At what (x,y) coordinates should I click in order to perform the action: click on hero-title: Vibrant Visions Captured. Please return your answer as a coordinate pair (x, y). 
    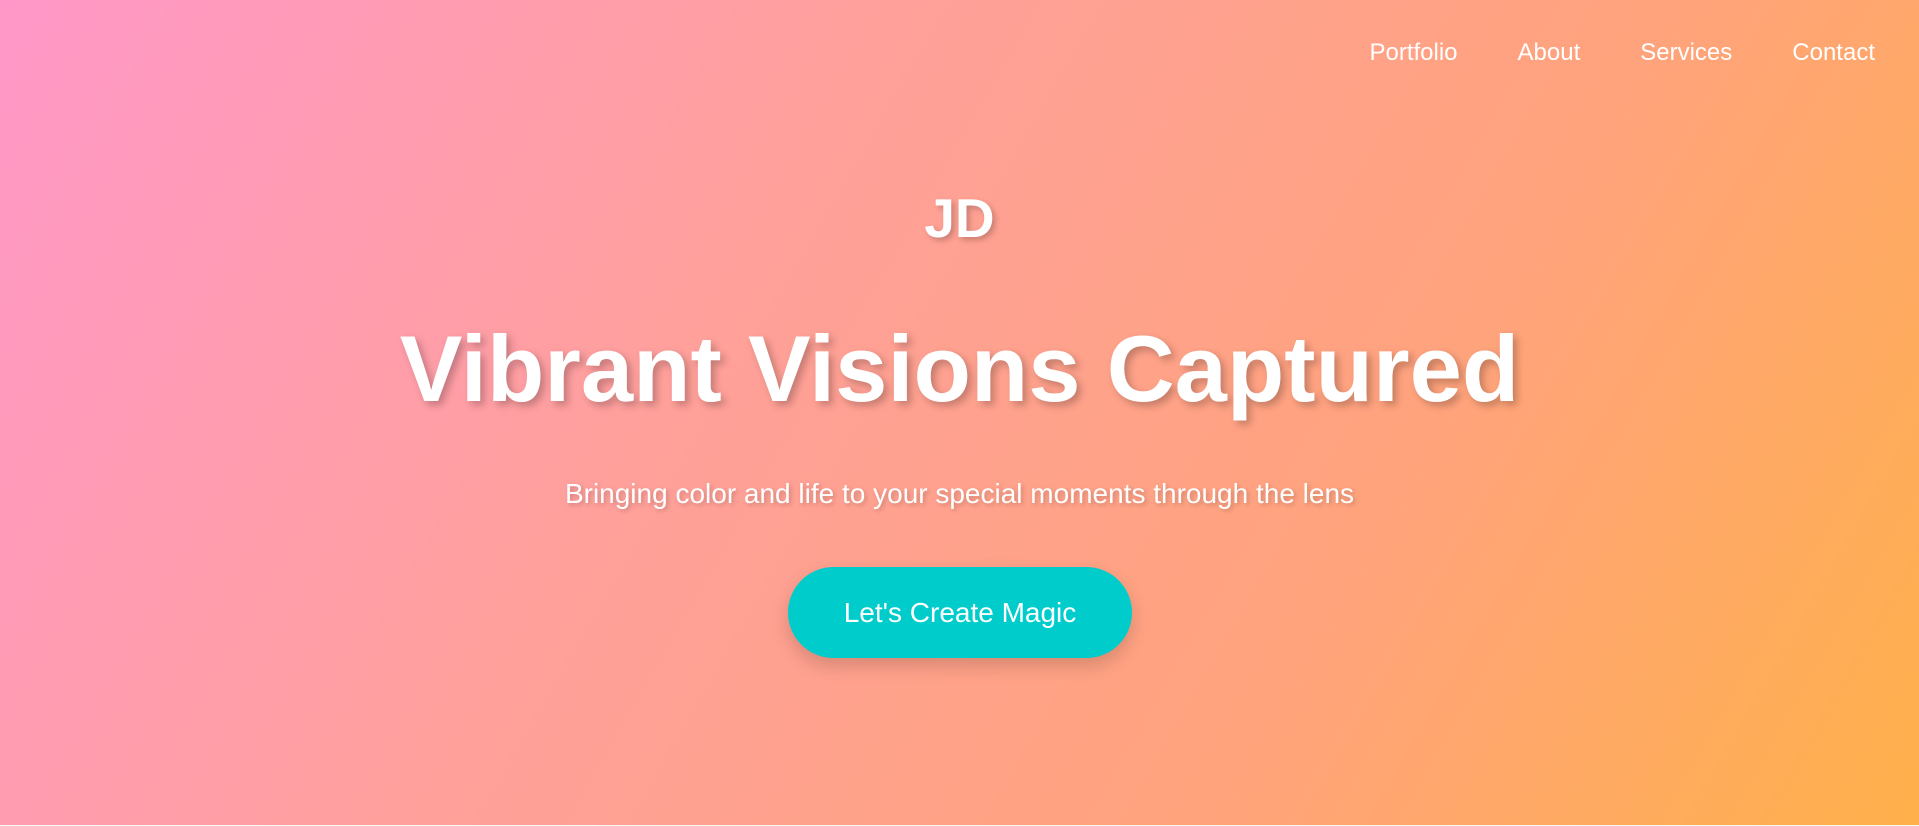
    Looking at the image, I should click on (959, 368).